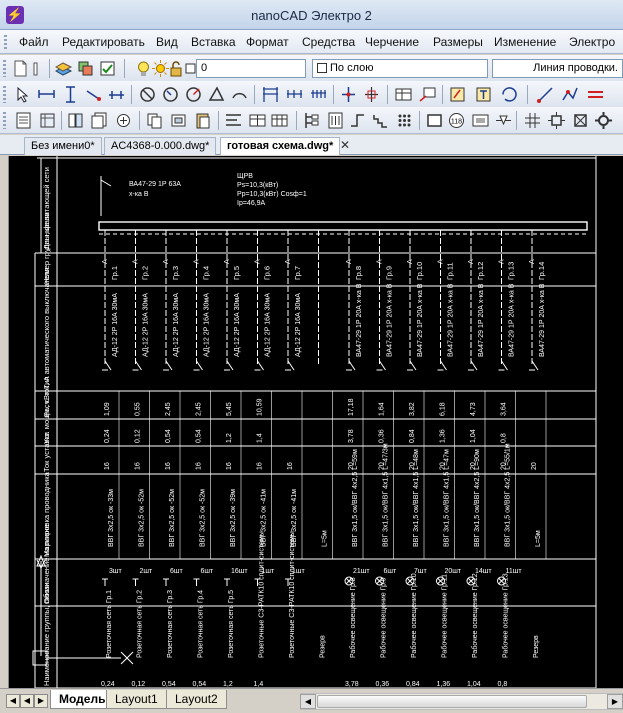 The image size is (623, 713). What do you see at coordinates (545, 94) in the screenshot?
I see `line-tool-icon` at bounding box center [545, 94].